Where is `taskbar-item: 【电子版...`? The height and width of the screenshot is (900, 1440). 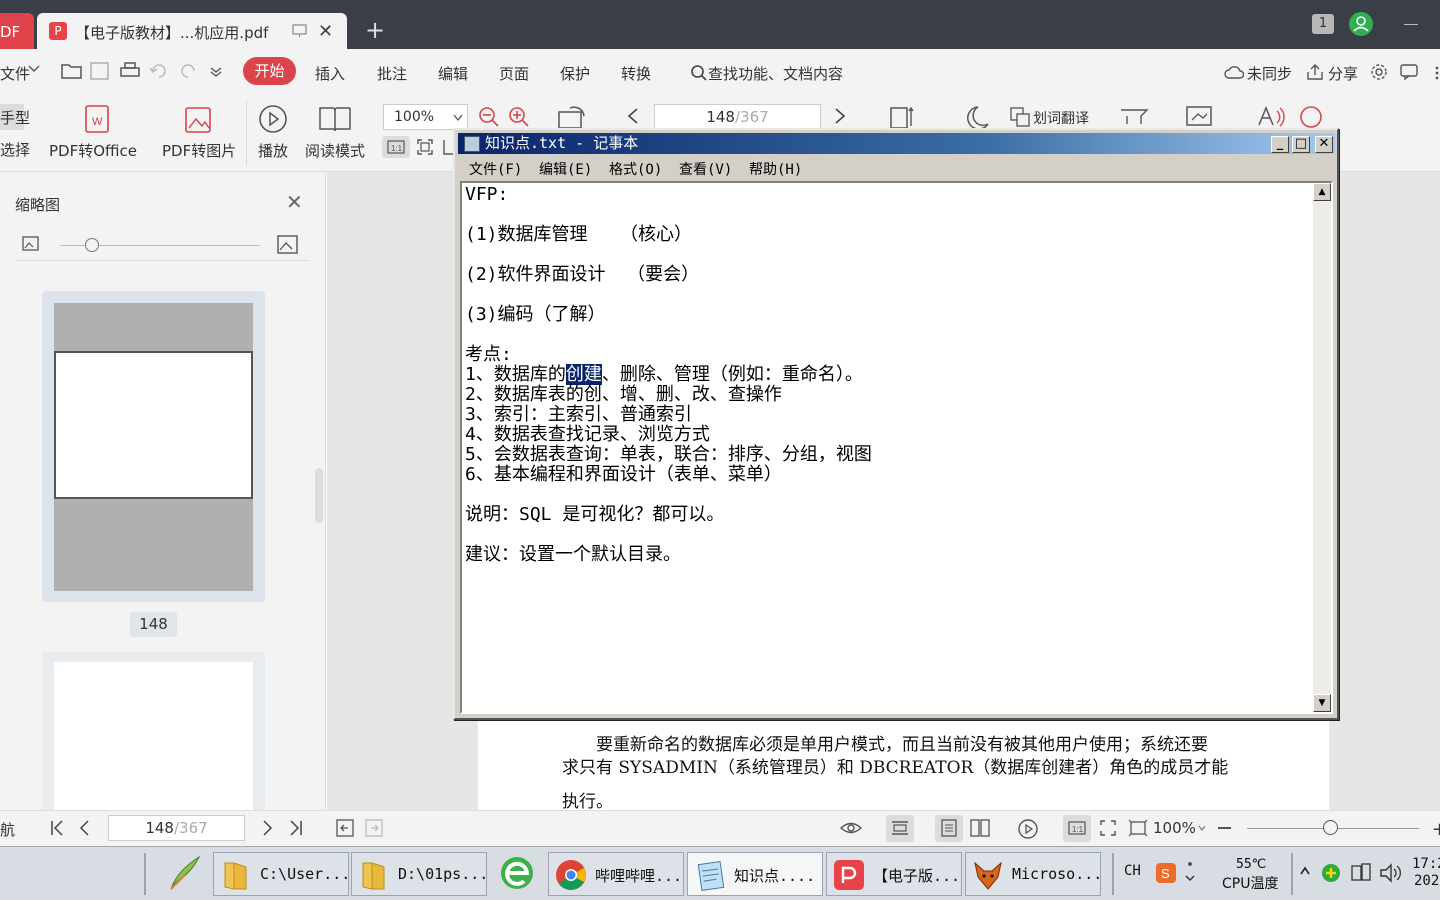 taskbar-item: 【电子版... is located at coordinates (894, 874).